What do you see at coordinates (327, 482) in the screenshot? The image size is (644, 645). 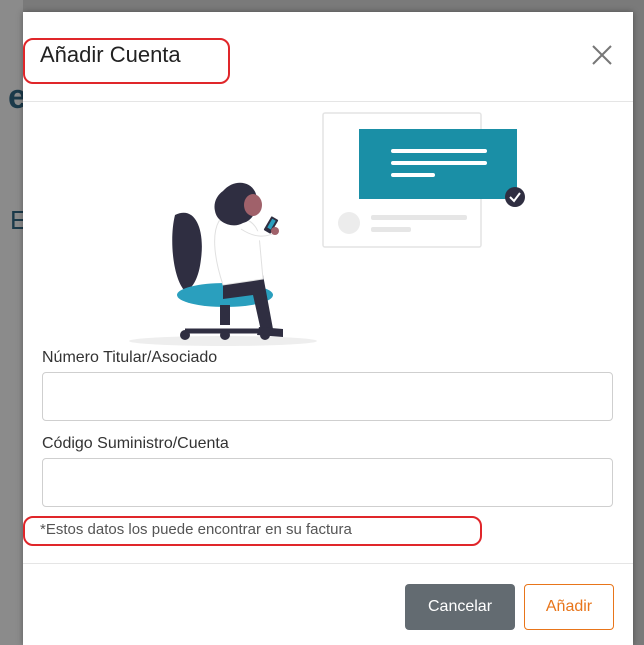 I see `supply-code-input` at bounding box center [327, 482].